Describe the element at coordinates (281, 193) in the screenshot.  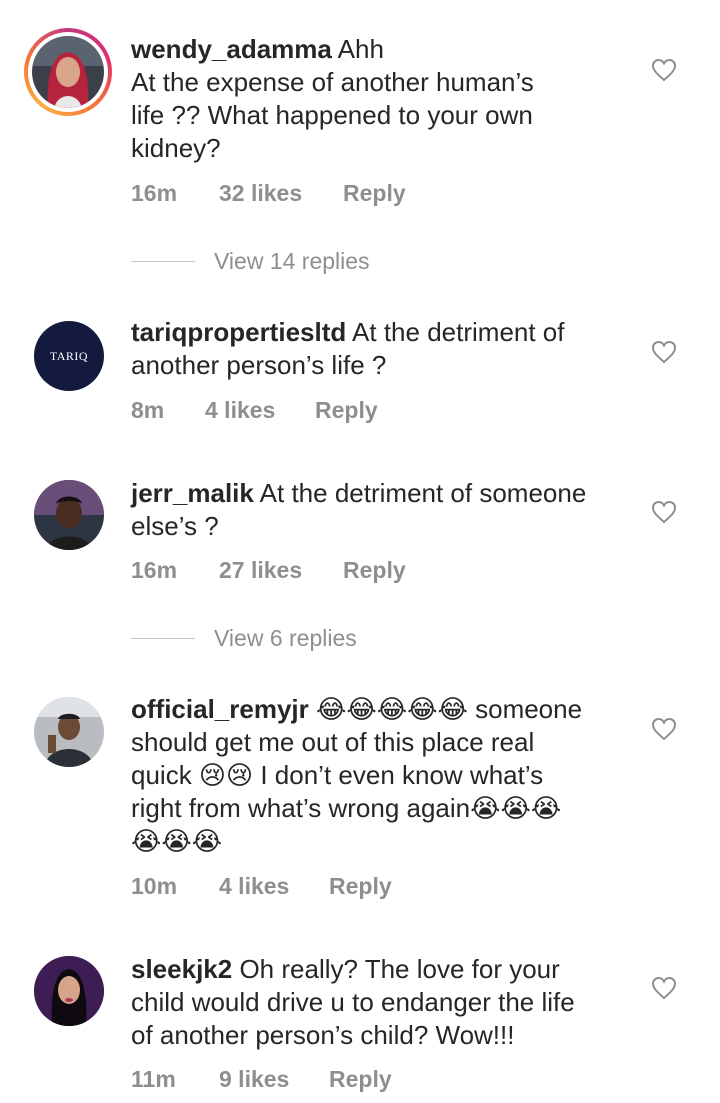
I see `comment-likes: 32 likes` at that location.